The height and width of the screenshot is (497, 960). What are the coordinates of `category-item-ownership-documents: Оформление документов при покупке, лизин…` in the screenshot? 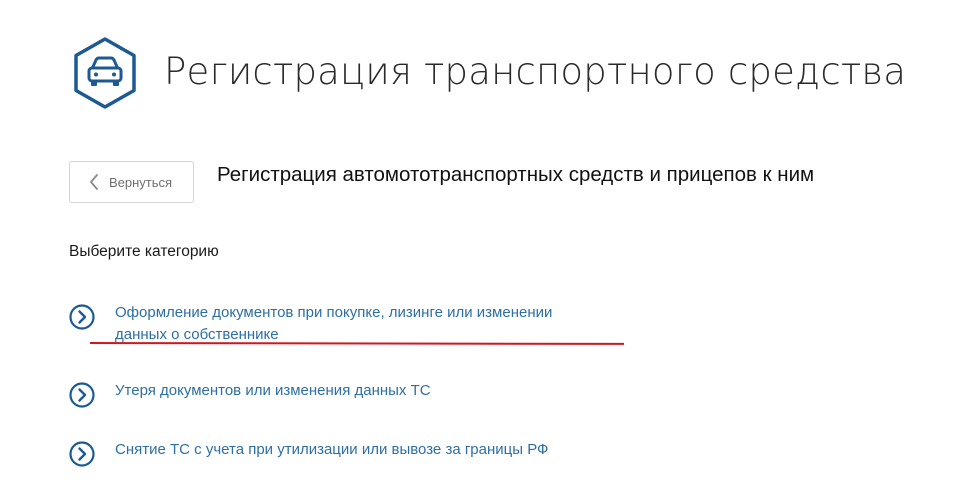 It's located at (342, 324).